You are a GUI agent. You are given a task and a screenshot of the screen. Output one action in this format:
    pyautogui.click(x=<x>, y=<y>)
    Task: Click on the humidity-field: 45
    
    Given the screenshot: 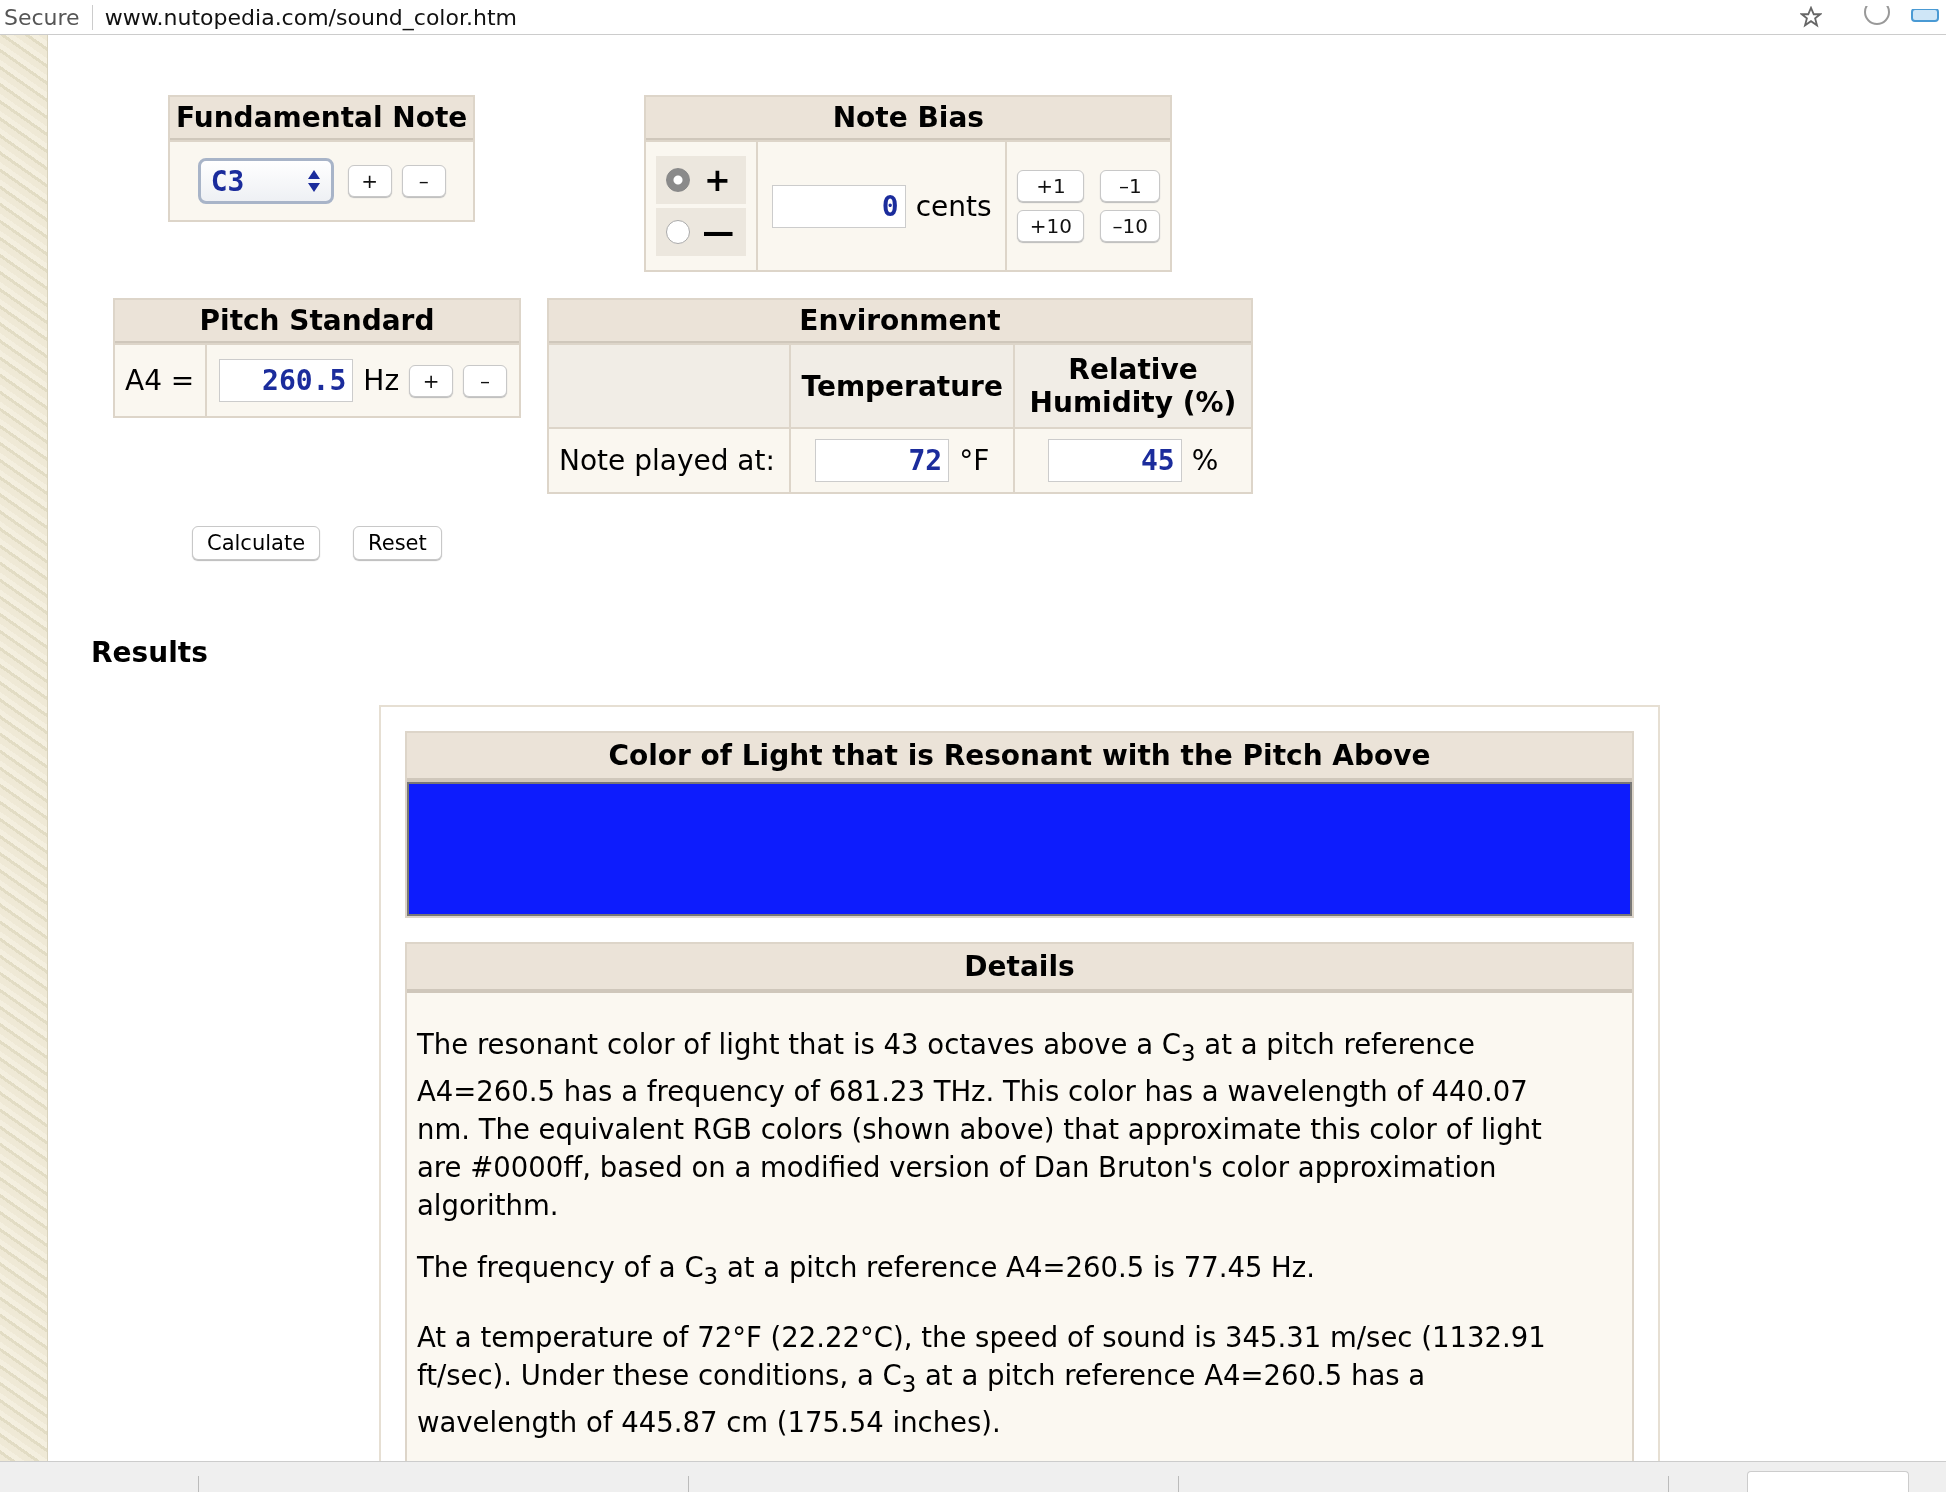 What is the action you would take?
    pyautogui.click(x=1114, y=460)
    